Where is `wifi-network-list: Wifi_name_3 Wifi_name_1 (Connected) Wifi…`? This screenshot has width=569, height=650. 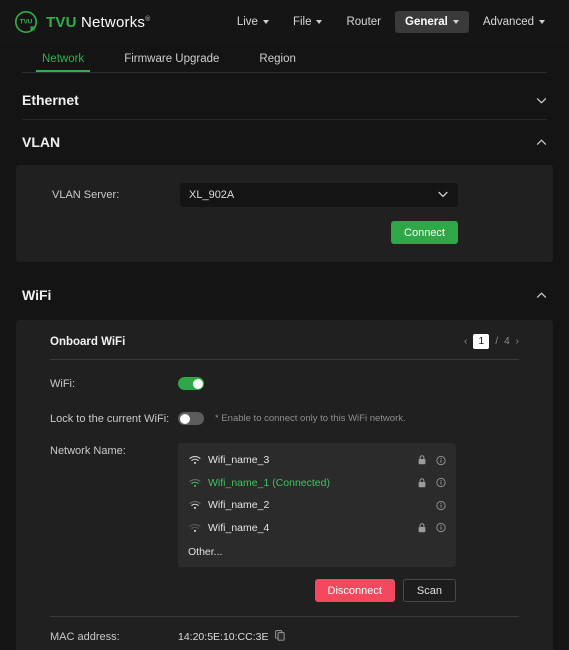 wifi-network-list: Wifi_name_3 Wifi_name_1 (Connected) Wifi… is located at coordinates (317, 505).